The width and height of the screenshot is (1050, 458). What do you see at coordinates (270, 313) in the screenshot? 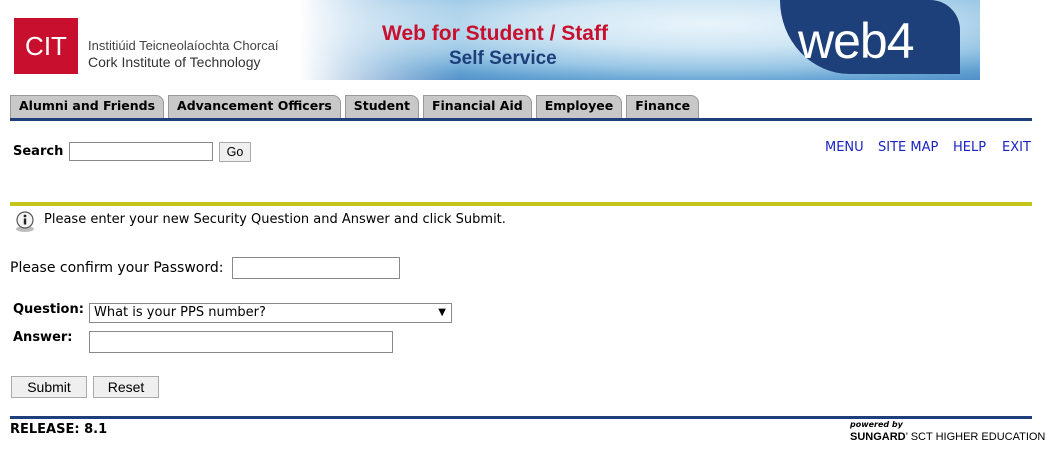
I see `question-select: What is your PPS number? ▼` at bounding box center [270, 313].